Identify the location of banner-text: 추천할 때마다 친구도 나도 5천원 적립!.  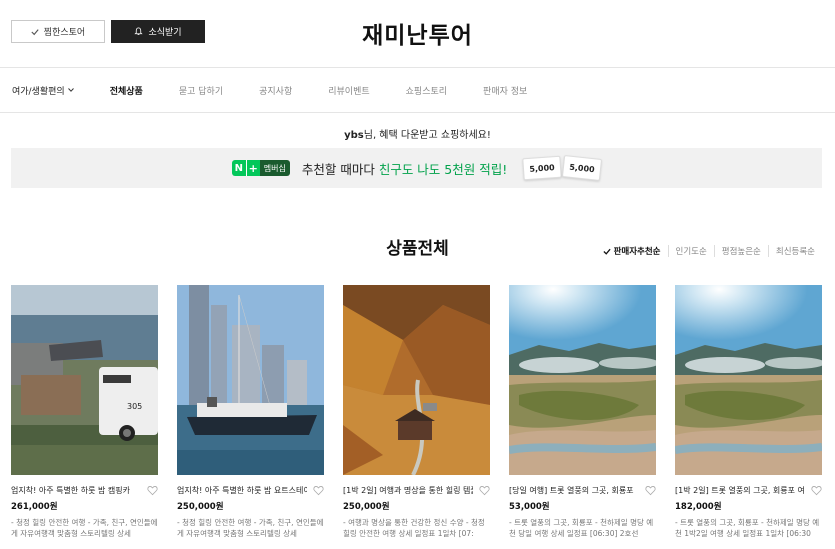
(404, 168).